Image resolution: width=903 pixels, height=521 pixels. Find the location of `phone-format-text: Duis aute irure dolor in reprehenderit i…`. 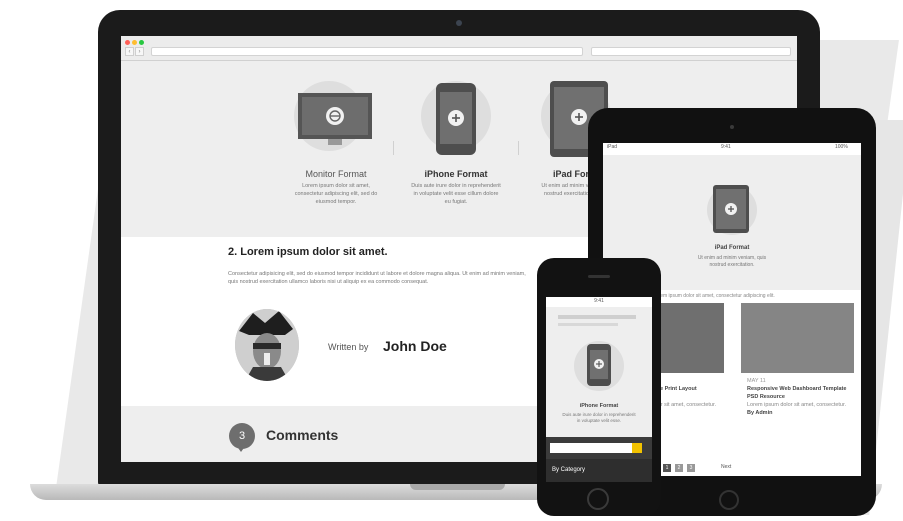

phone-format-text: Duis aute irure dolor in reprehenderit i… is located at coordinates (599, 417).